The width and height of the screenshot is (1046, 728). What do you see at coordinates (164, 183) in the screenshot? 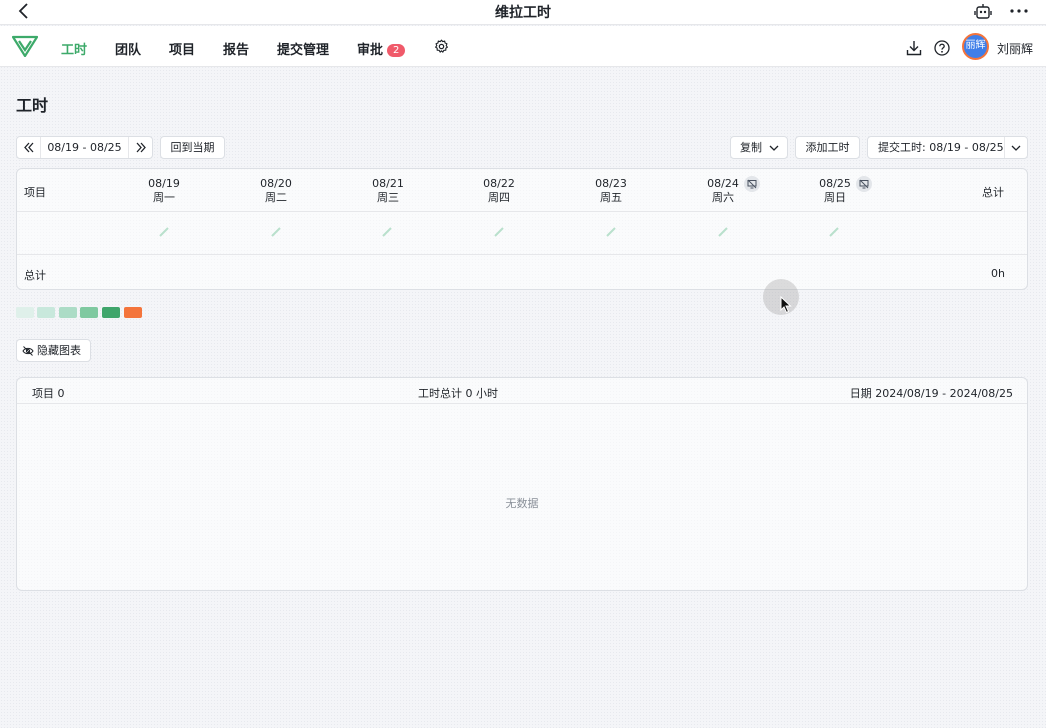
I see `day-date: 08/19` at bounding box center [164, 183].